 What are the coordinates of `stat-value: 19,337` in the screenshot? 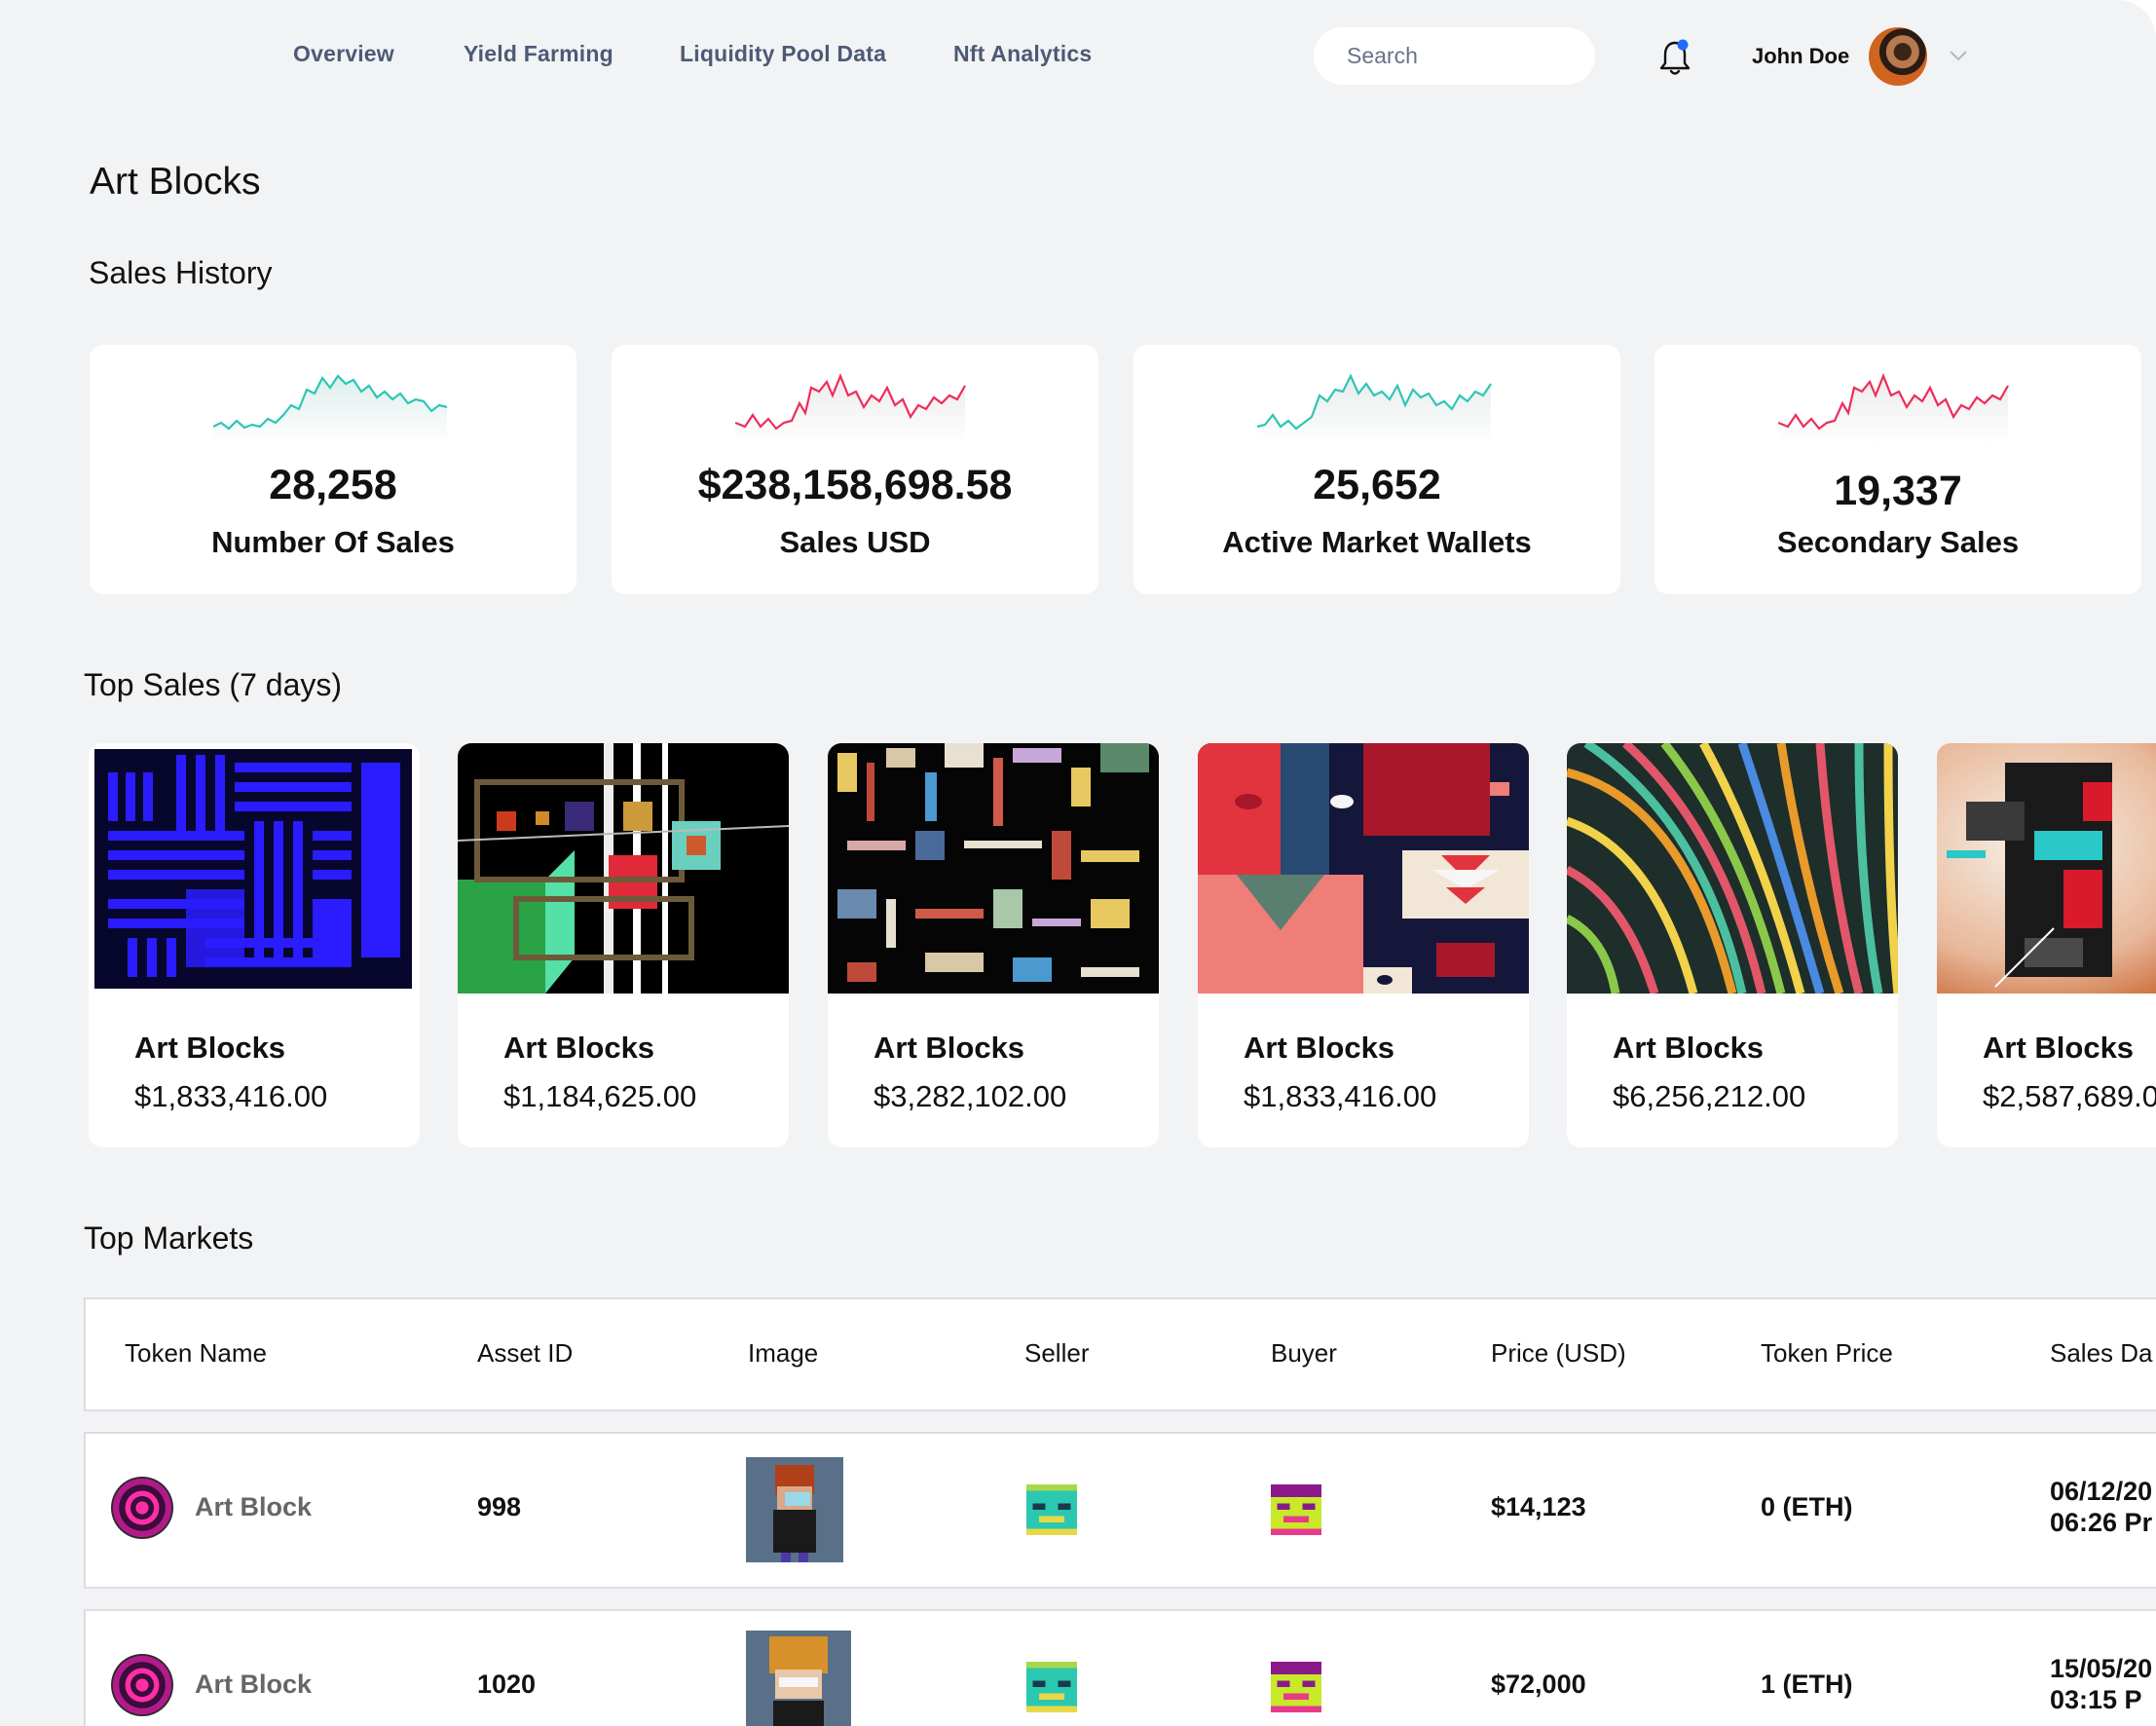 It's located at (1898, 491).